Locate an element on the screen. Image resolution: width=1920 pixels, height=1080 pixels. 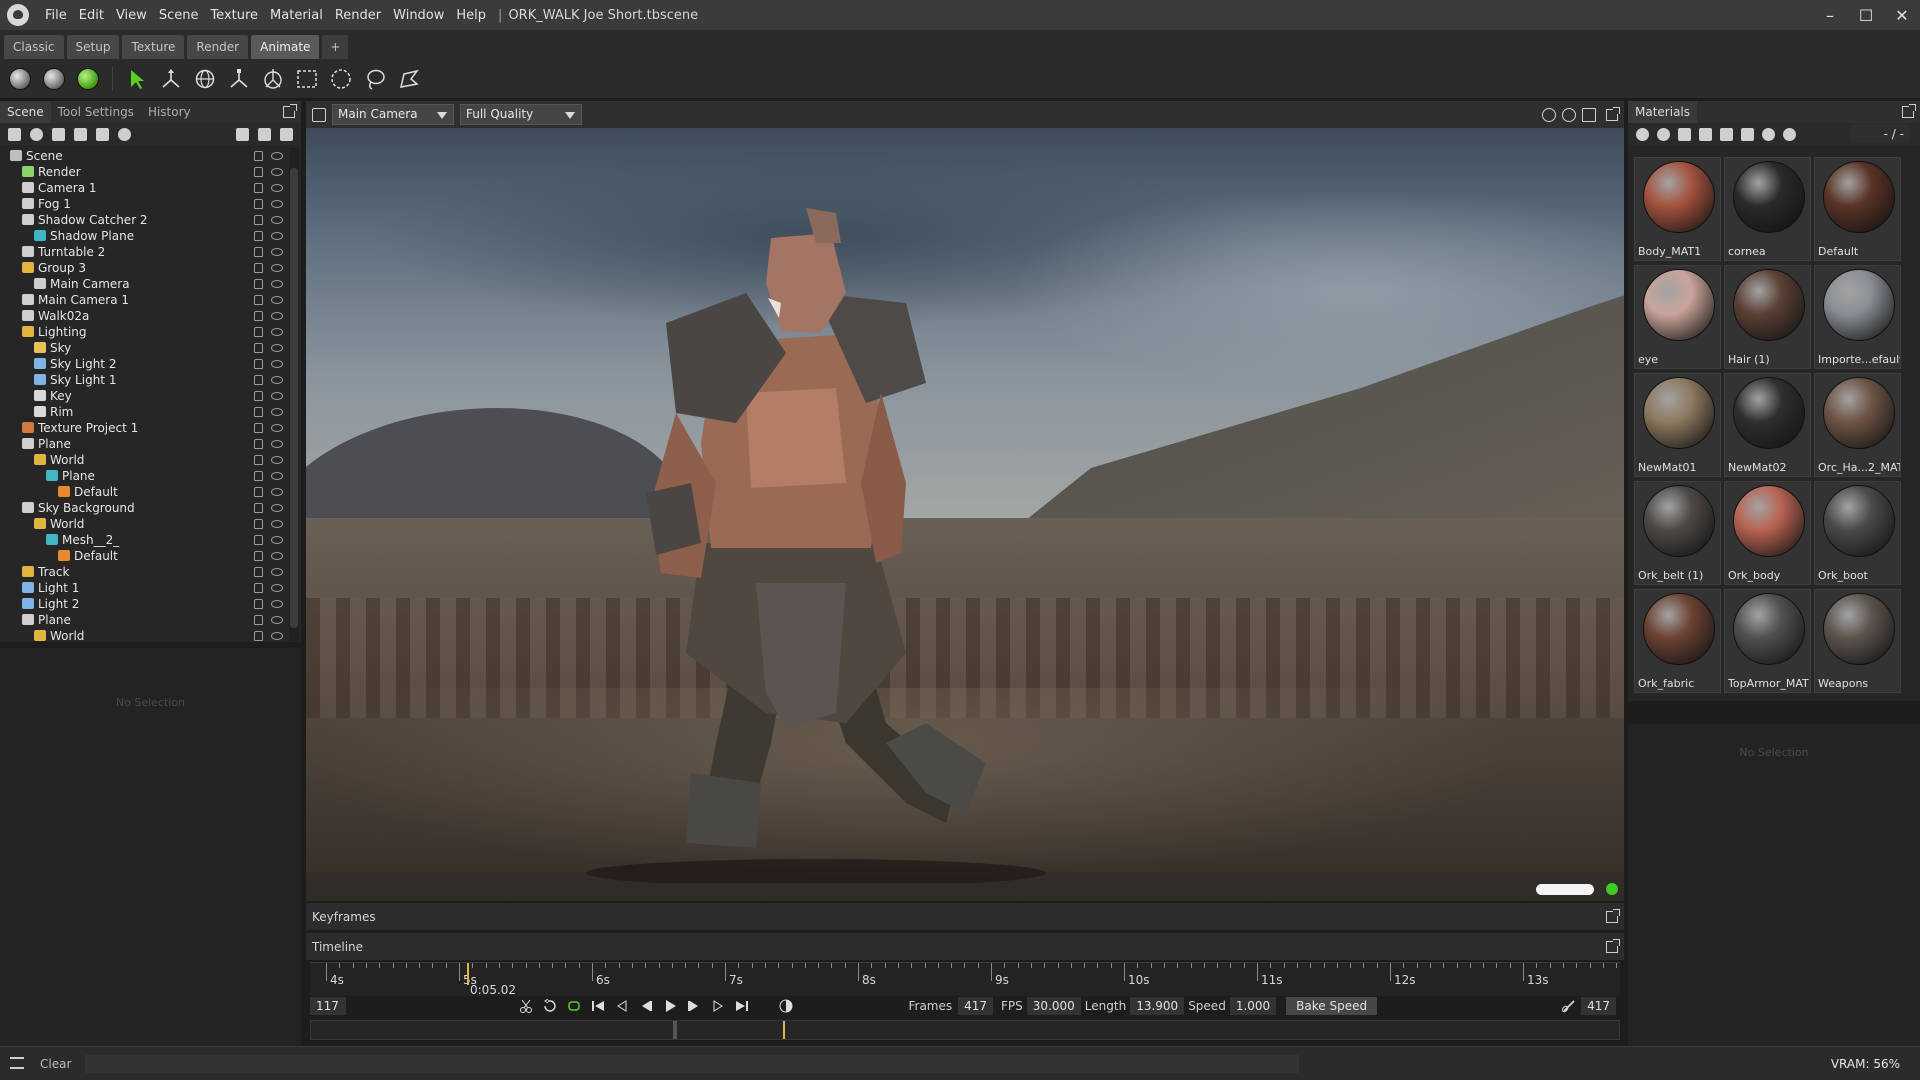
tab-tool-settings: Tool Settings is located at coordinates (96, 112).